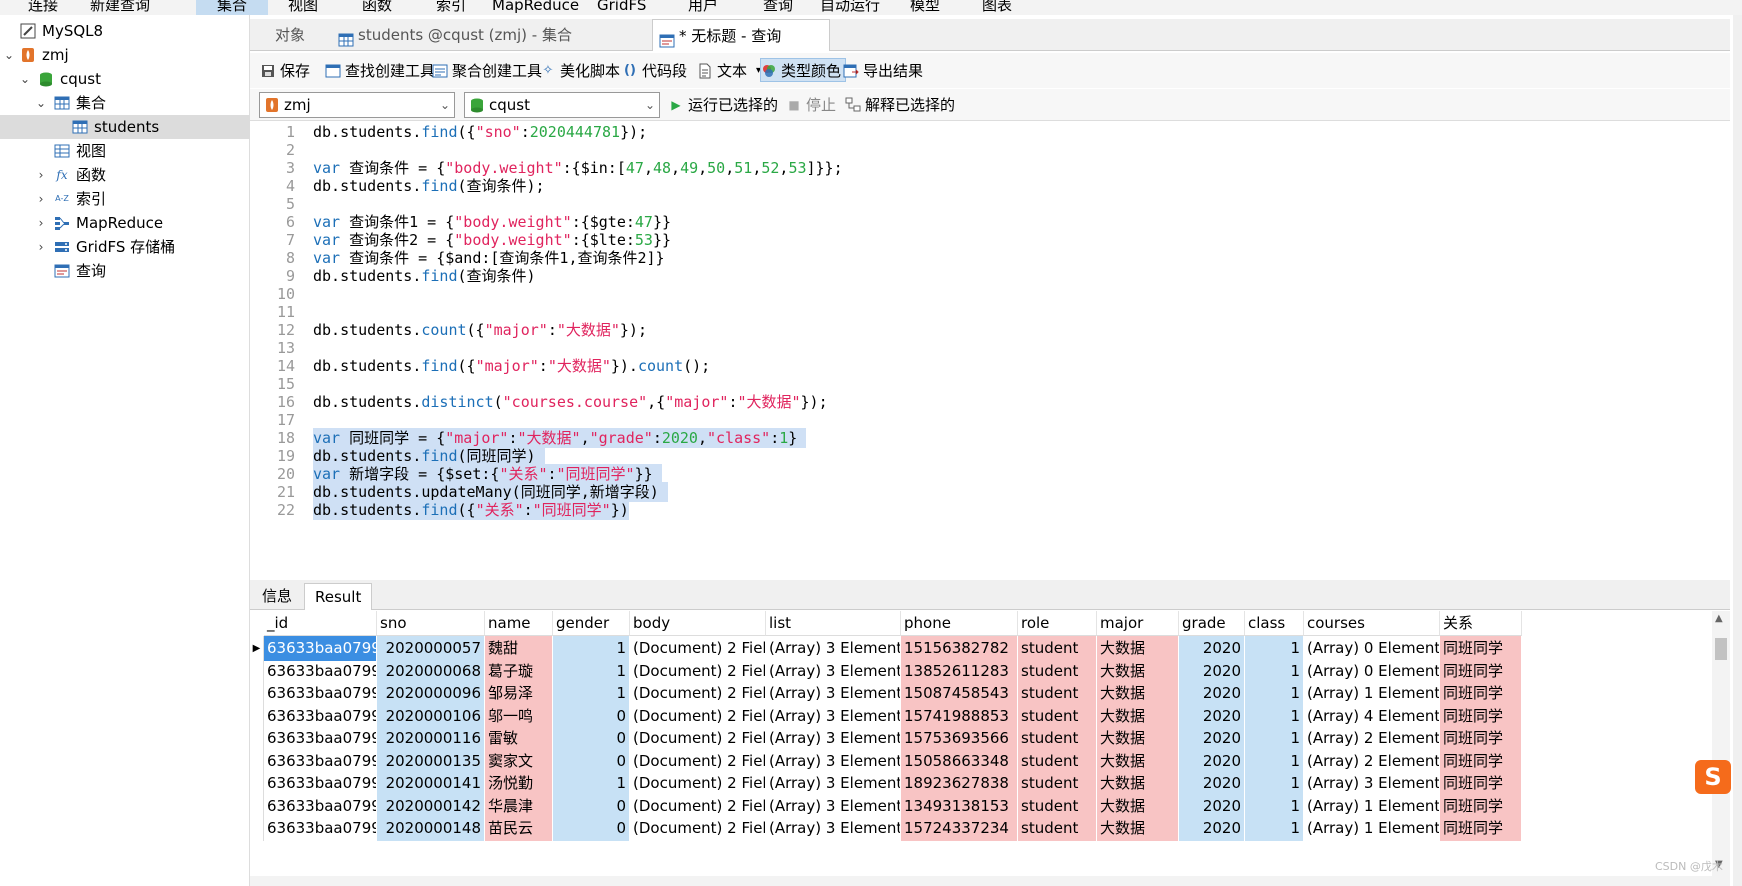  What do you see at coordinates (431, 828) in the screenshot?
I see `table-cell: 2020000148` at bounding box center [431, 828].